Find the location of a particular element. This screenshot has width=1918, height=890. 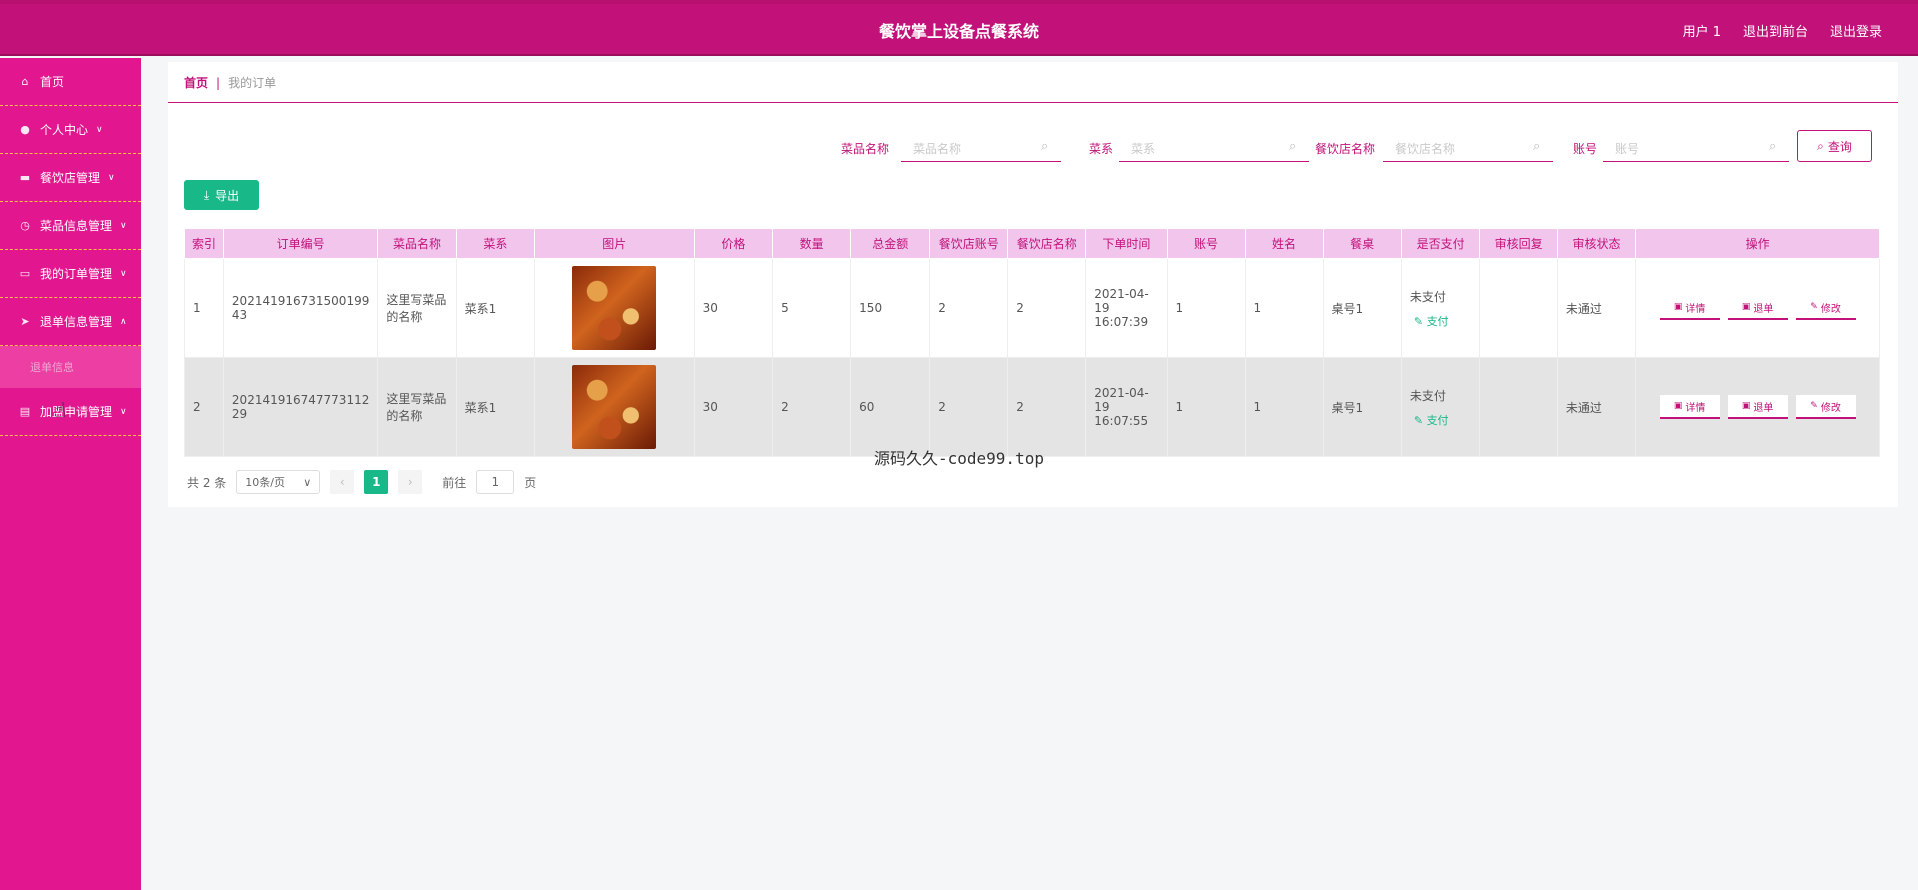

account-search-input: 账号 is located at coordinates (1696, 147).